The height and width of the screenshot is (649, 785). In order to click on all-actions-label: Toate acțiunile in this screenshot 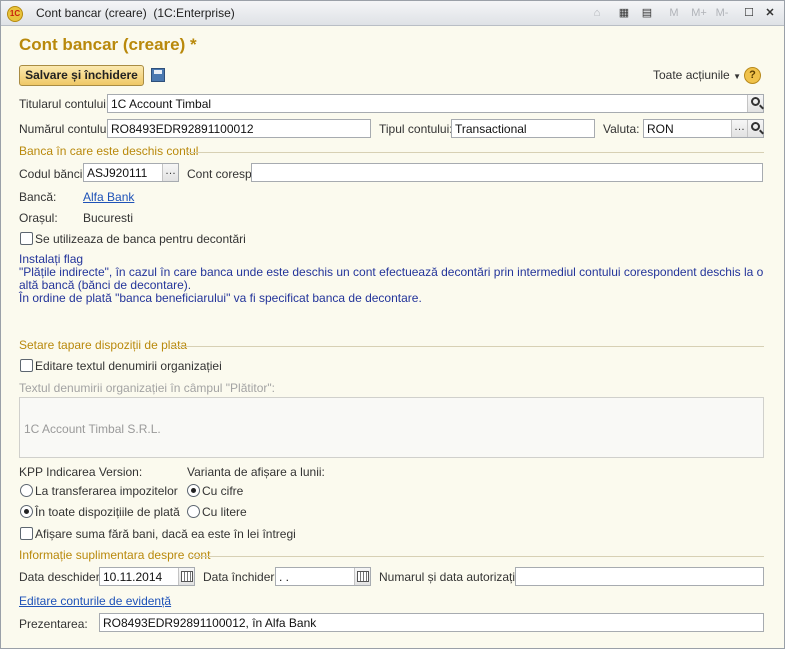, I will do `click(691, 75)`.